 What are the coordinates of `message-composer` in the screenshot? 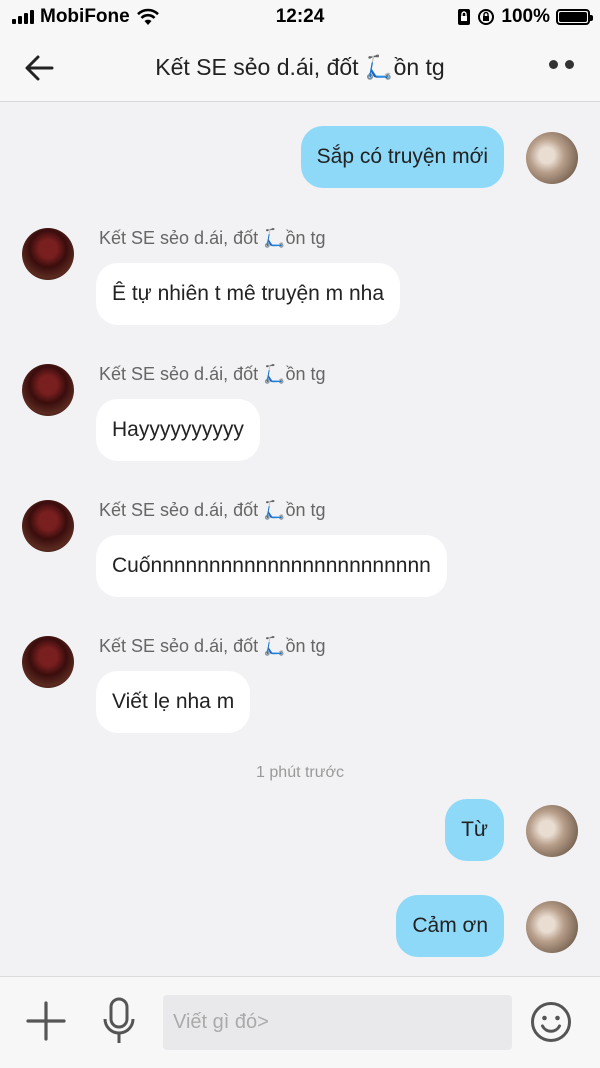 It's located at (300, 1022).